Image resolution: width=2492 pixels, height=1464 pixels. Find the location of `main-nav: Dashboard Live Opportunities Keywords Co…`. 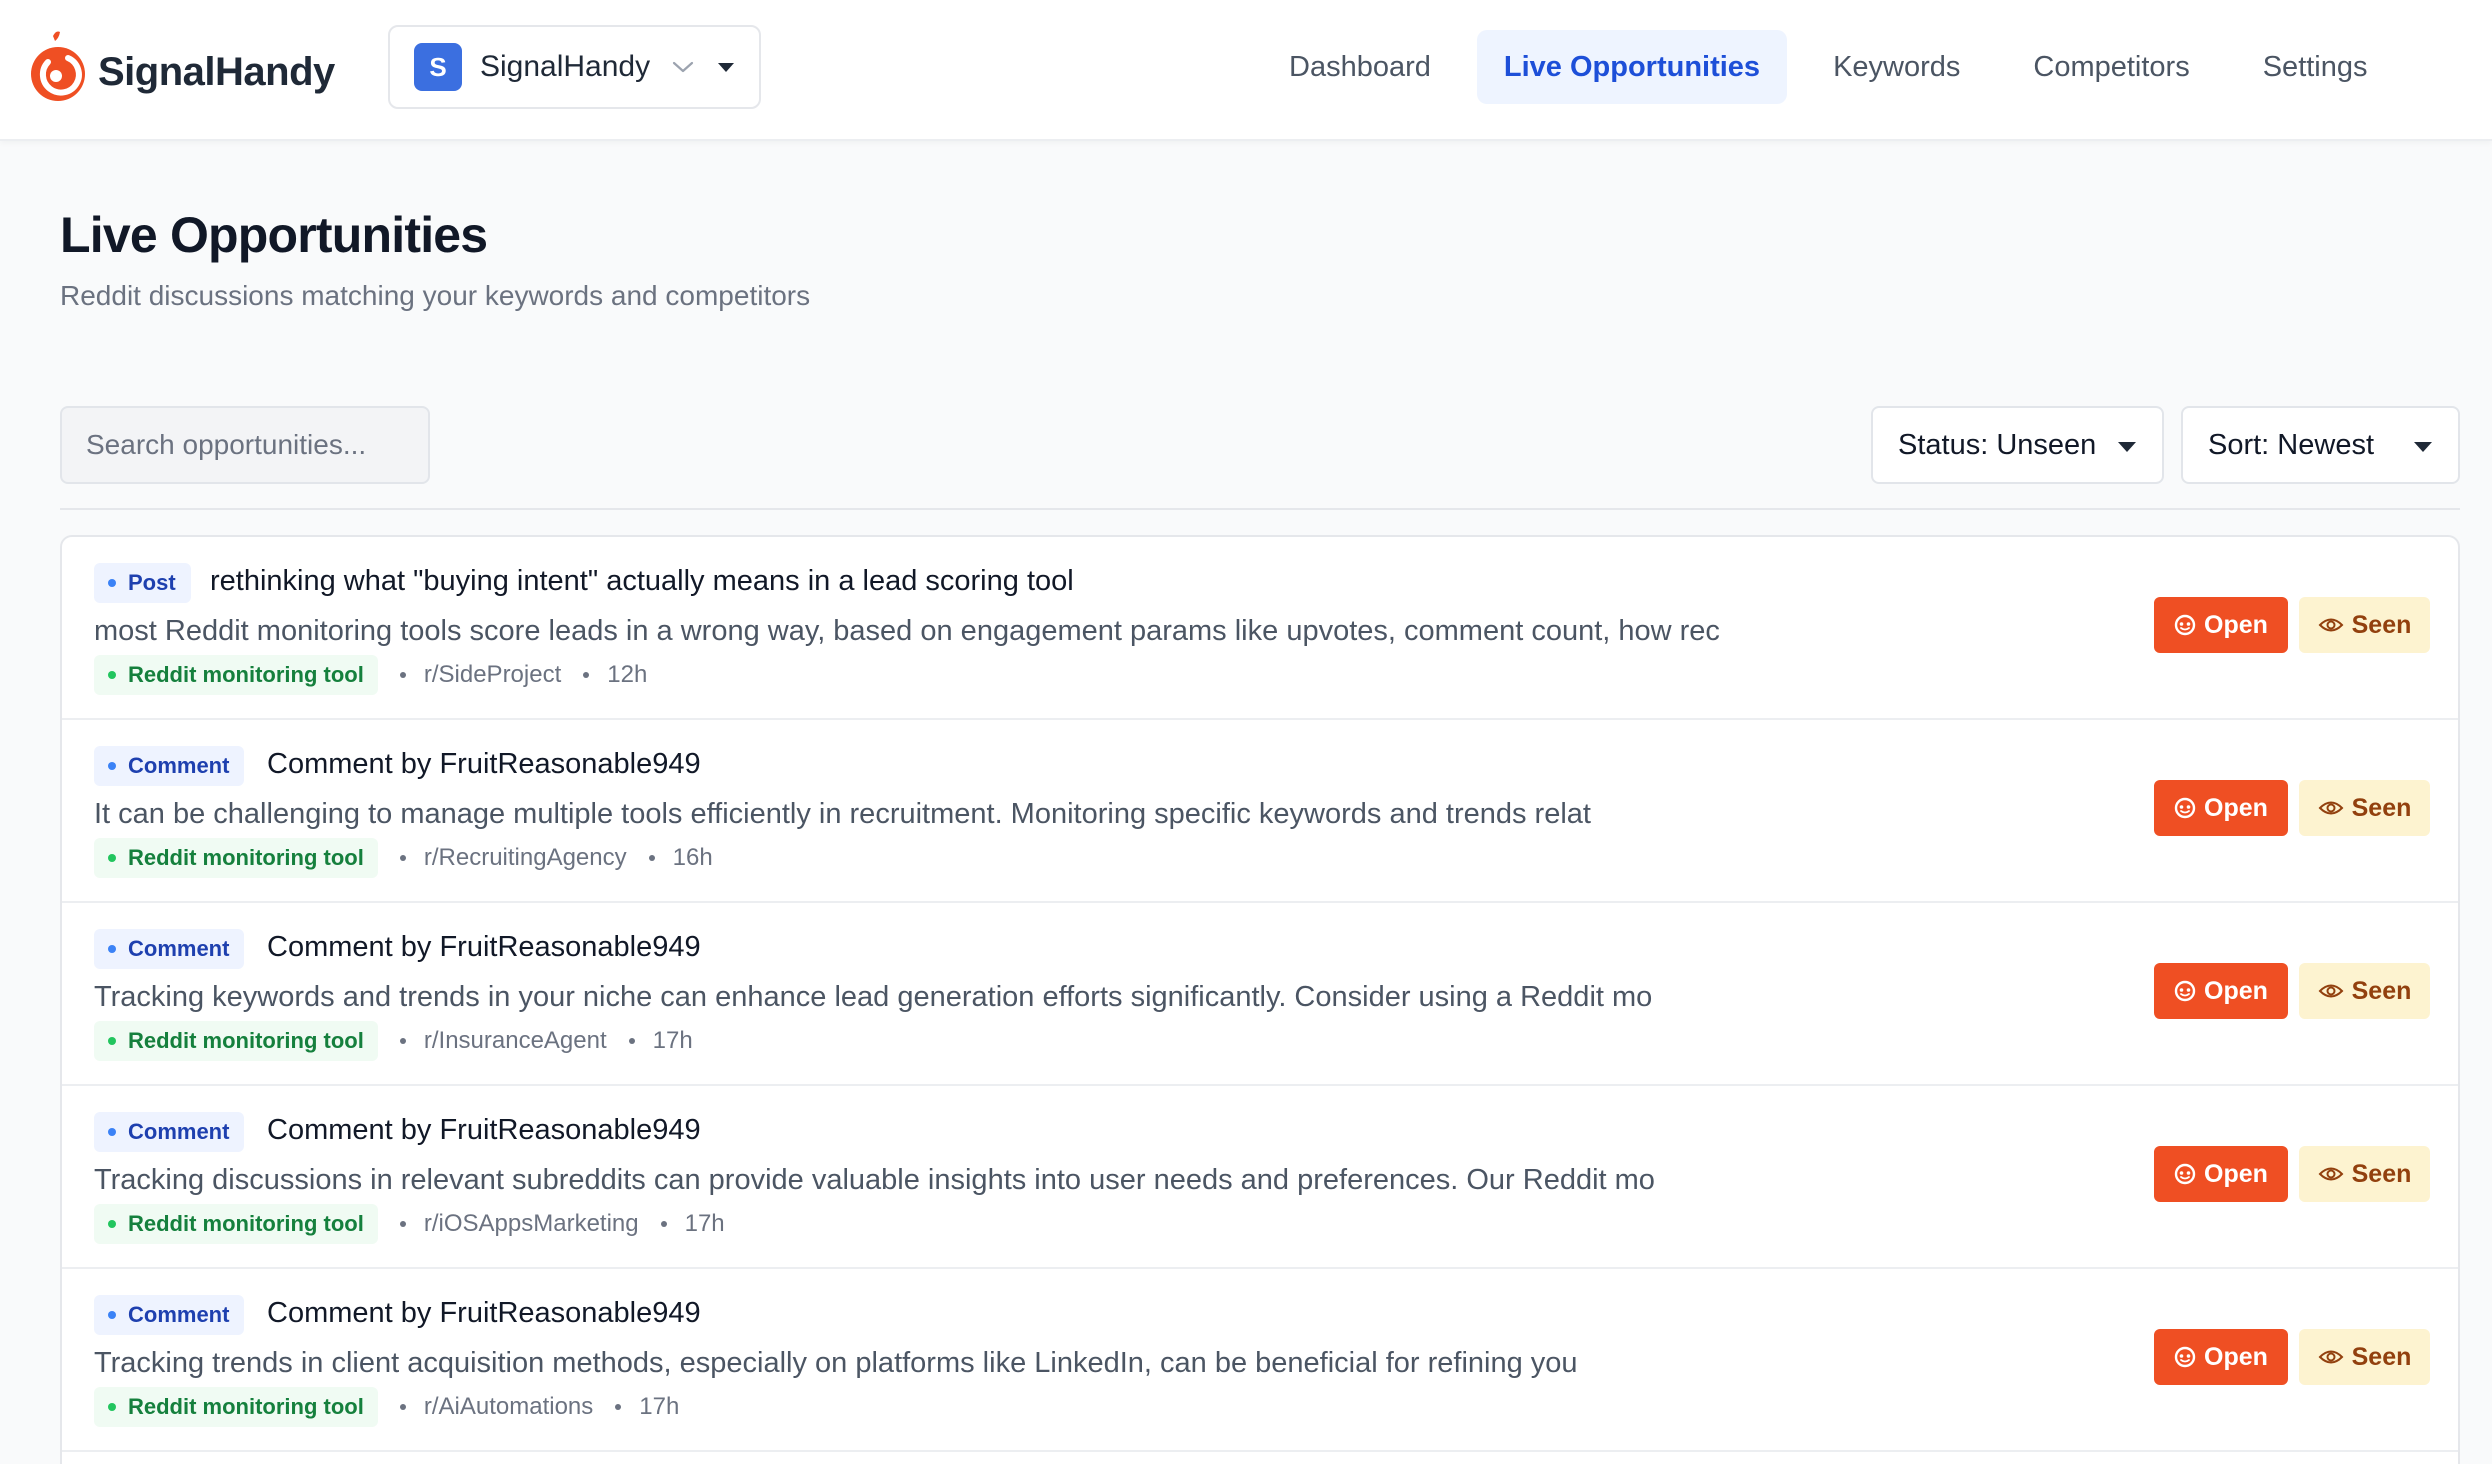

main-nav: Dashboard Live Opportunities Keywords Co… is located at coordinates (1838, 67).